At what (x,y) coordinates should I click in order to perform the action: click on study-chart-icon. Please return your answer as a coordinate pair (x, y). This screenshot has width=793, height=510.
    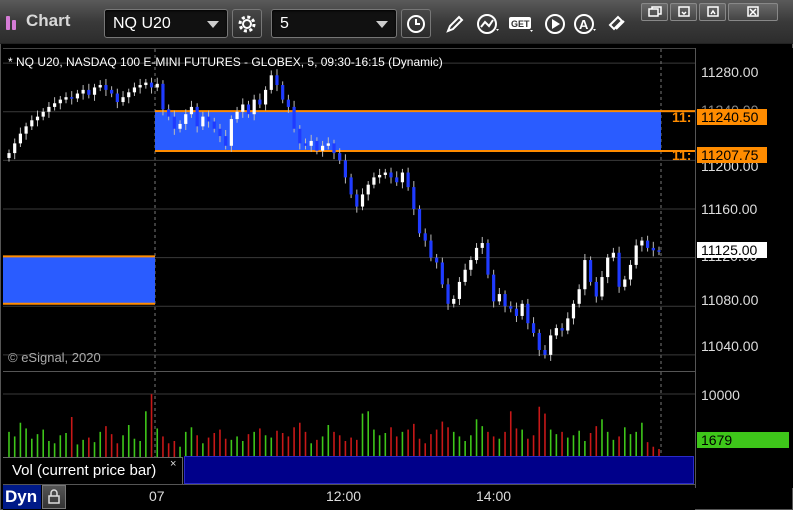
    Looking at the image, I should click on (489, 24).